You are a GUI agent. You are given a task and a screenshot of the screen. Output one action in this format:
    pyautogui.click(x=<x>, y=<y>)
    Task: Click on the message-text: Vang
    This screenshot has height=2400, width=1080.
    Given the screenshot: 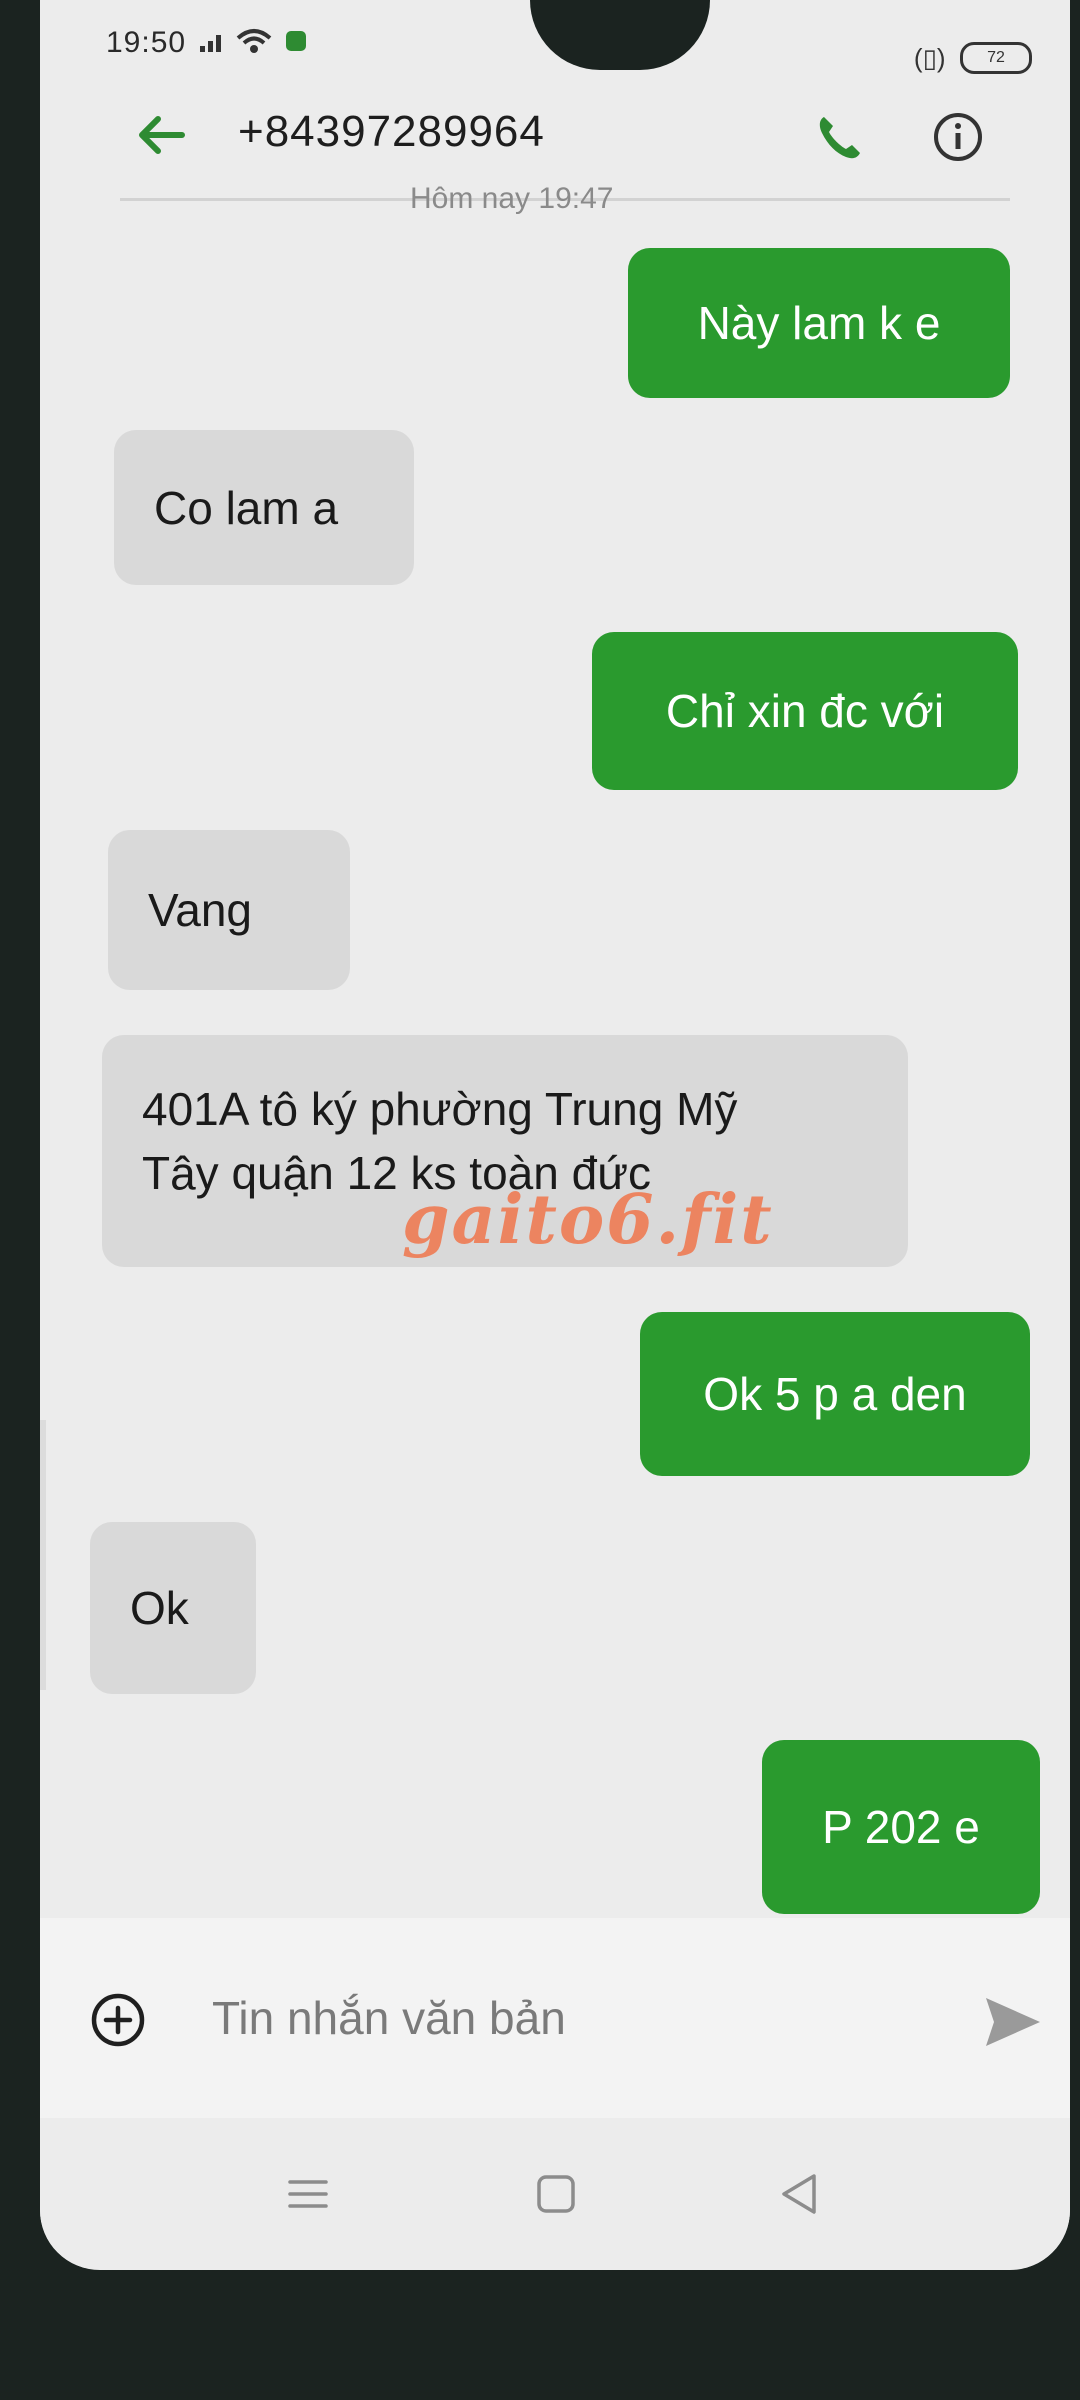 What is the action you would take?
    pyautogui.click(x=200, y=910)
    